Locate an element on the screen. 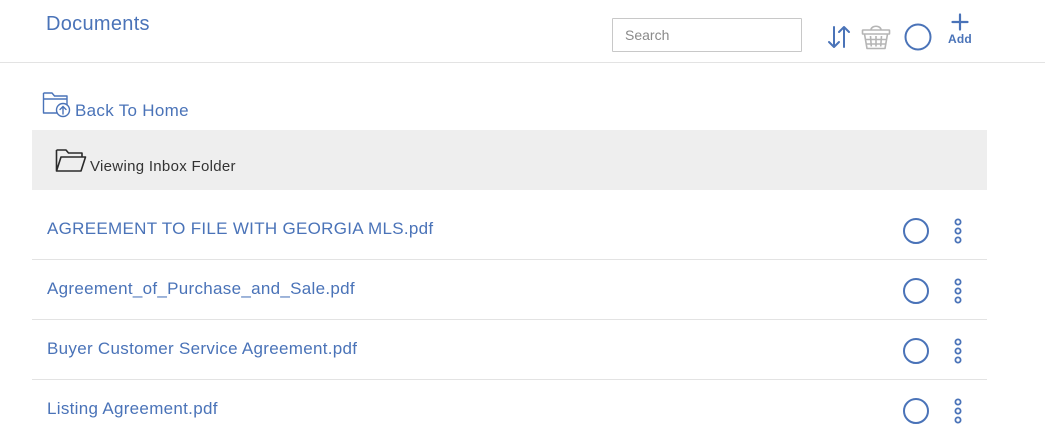  document-row: Buyer Customer Service Agreement.pdf is located at coordinates (509, 350).